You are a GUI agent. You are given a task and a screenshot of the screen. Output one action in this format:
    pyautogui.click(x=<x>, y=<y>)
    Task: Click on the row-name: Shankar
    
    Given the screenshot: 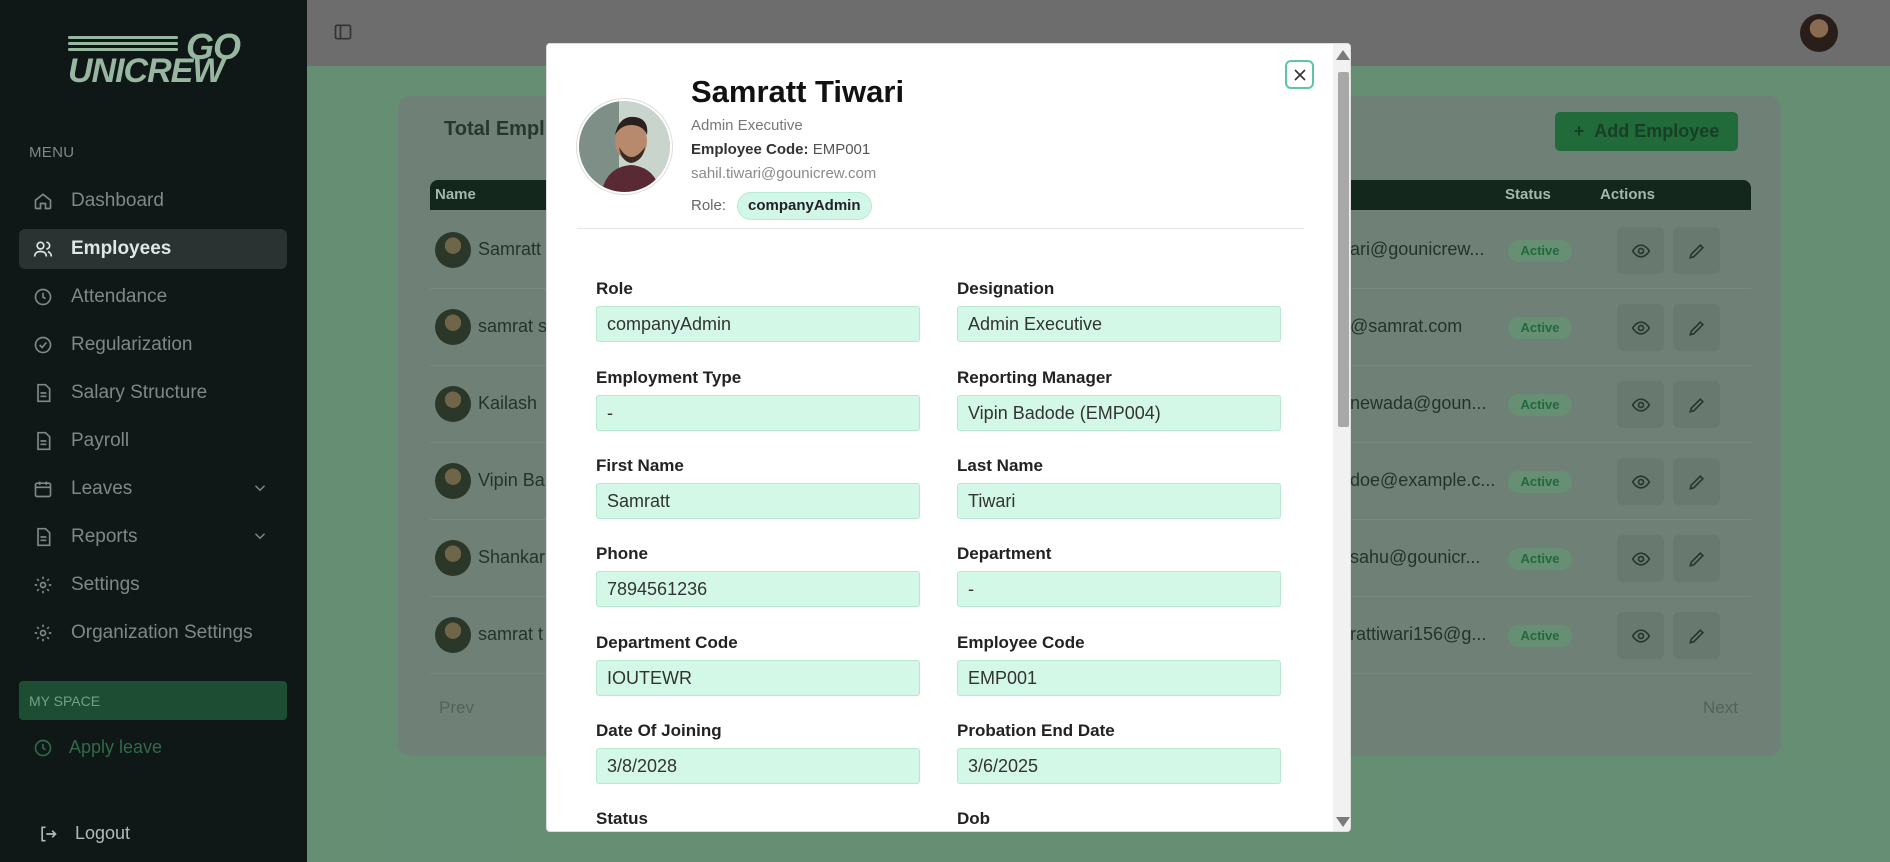 What is the action you would take?
    pyautogui.click(x=512, y=557)
    